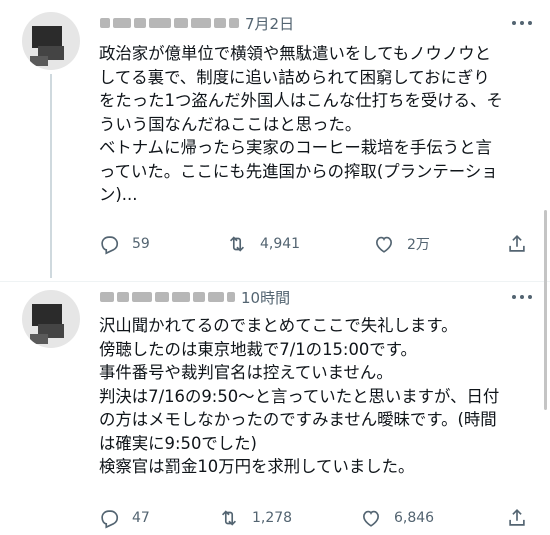 This screenshot has width=550, height=535. What do you see at coordinates (318, 244) in the screenshot?
I see `tweet-actions: 59 4,941 2万` at bounding box center [318, 244].